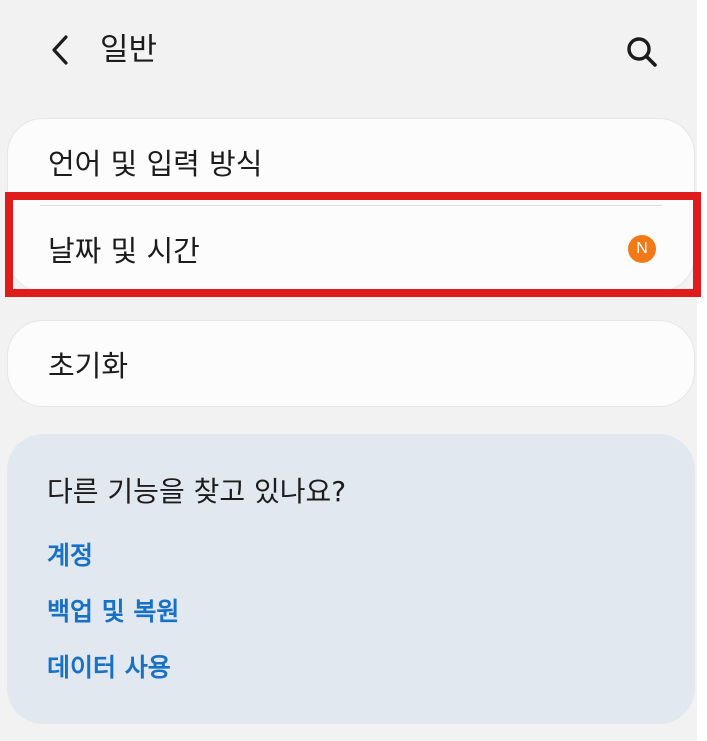 This screenshot has width=707, height=741. What do you see at coordinates (113, 610) in the screenshot?
I see `suggestion-link-backup-restore: 백업 및 복원` at bounding box center [113, 610].